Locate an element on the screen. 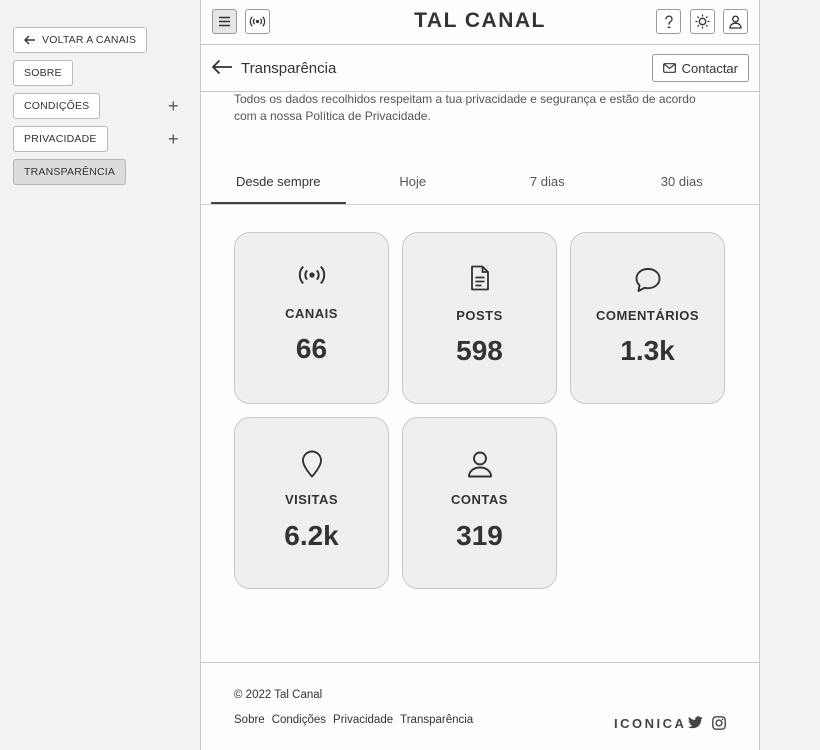 The height and width of the screenshot is (750, 820). sun-icon is located at coordinates (702, 21).